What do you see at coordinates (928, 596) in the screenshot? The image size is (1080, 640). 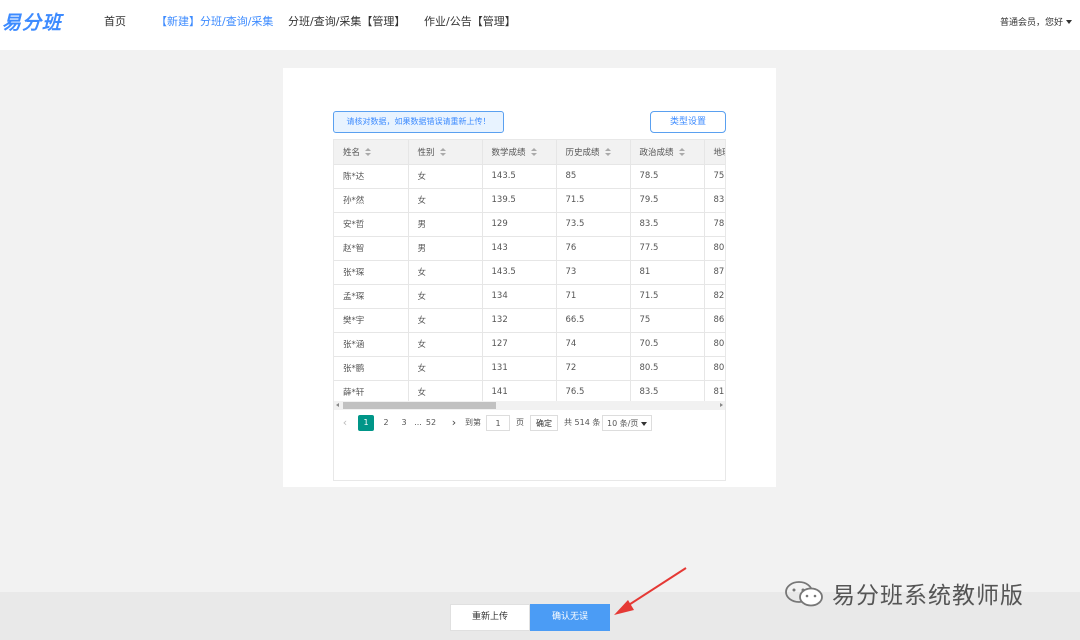 I see `watermark-text: 易分班系统教师版` at bounding box center [928, 596].